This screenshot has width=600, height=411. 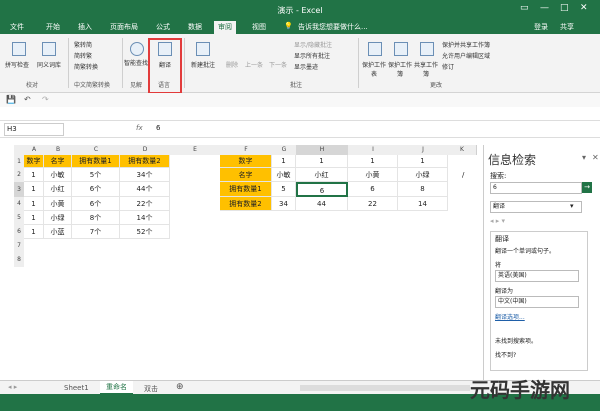 What do you see at coordinates (180, 387) in the screenshot?
I see `add-sheet-icon: ⊕` at bounding box center [180, 387].